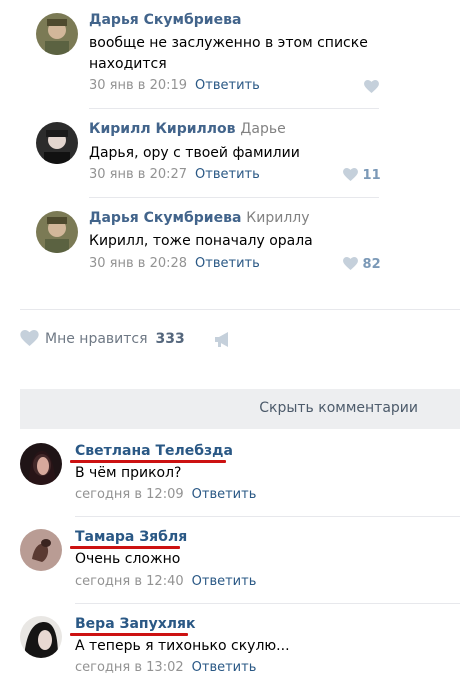 The height and width of the screenshot is (684, 460). Describe the element at coordinates (131, 537) in the screenshot. I see `comment-author: Тамара Зябля` at that location.